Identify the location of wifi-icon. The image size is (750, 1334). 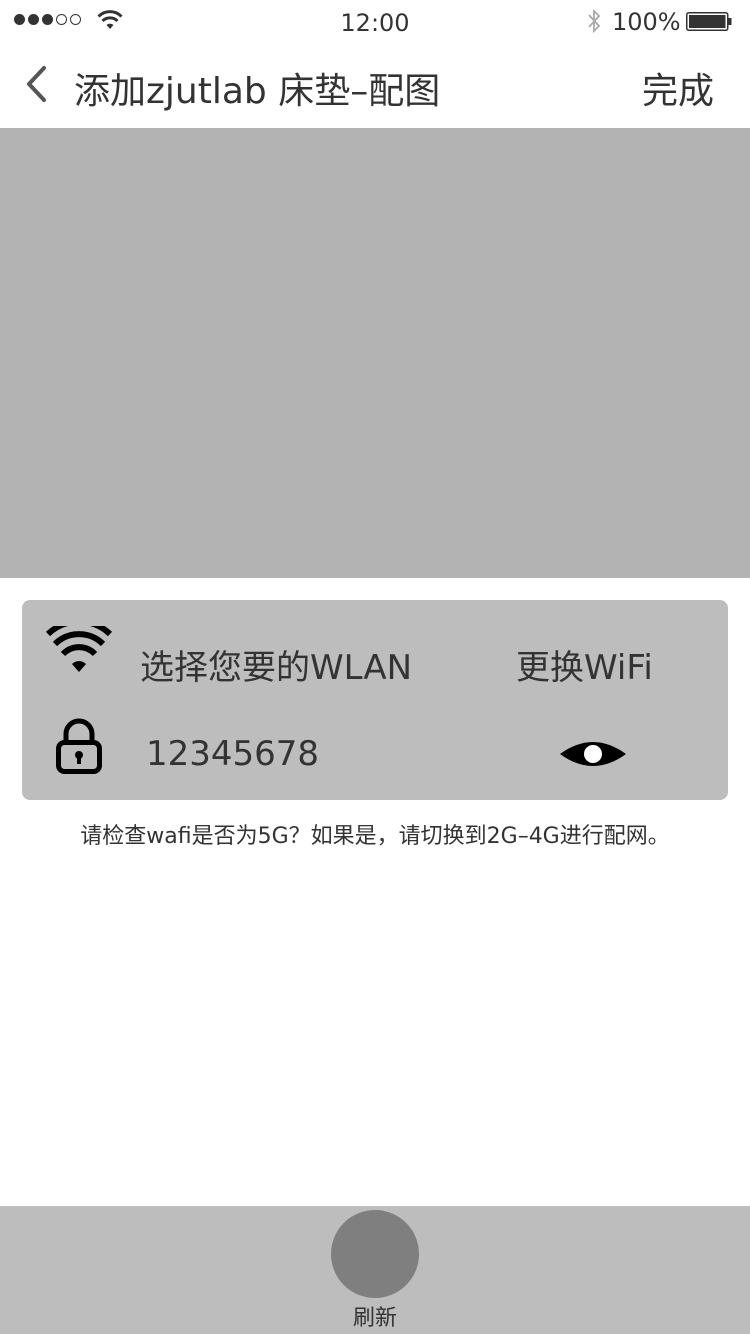
(79, 649).